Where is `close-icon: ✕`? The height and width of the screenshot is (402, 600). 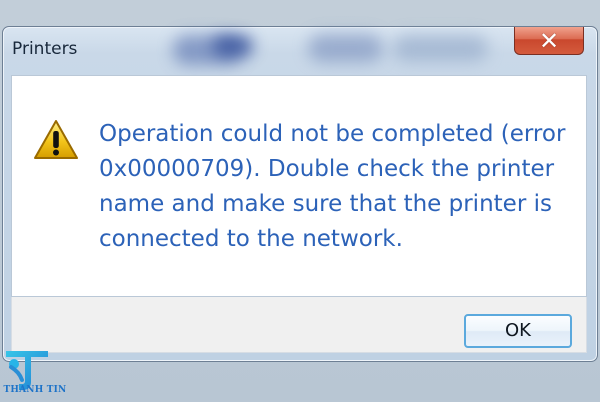 close-icon: ✕ is located at coordinates (549, 41).